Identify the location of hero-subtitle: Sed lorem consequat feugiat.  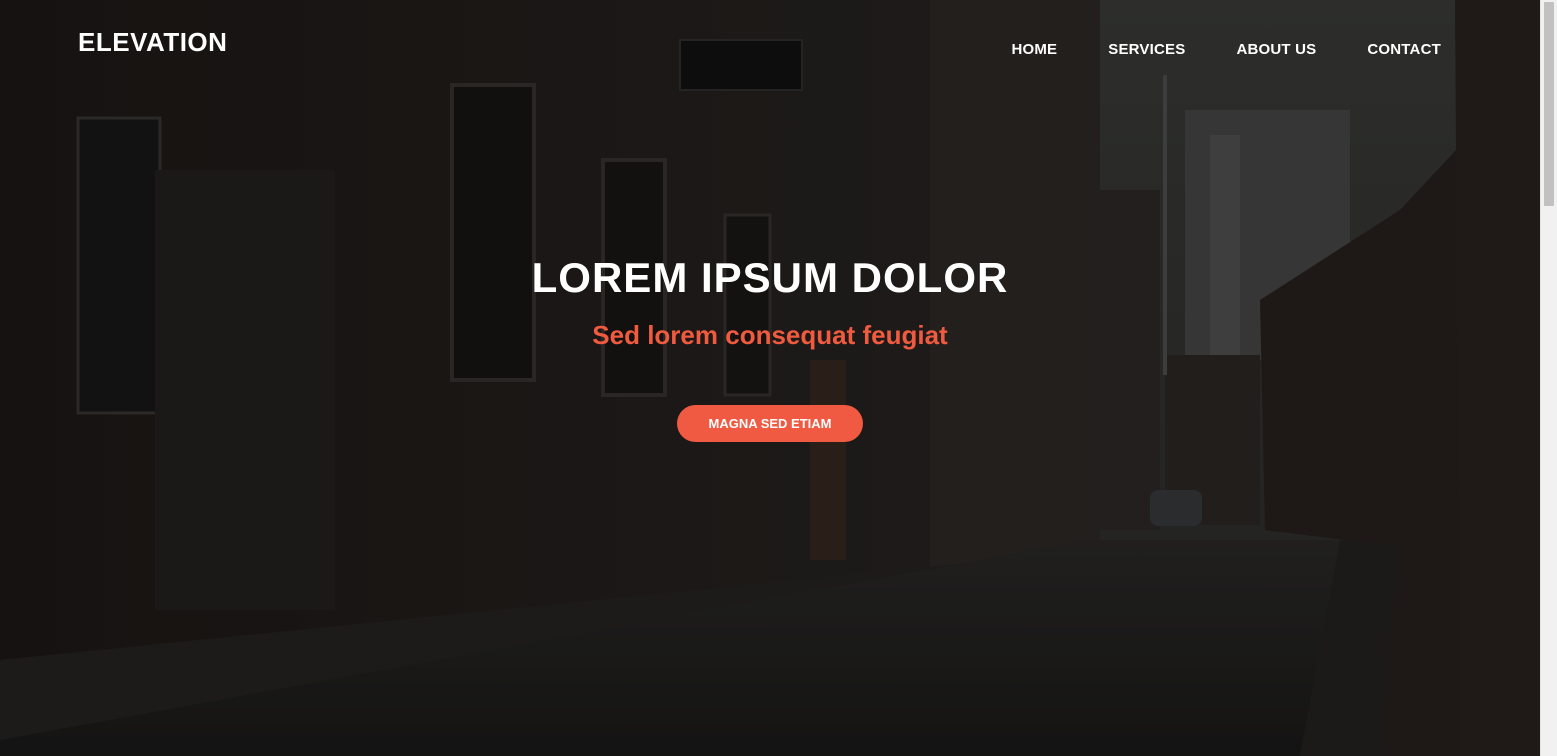
(770, 335).